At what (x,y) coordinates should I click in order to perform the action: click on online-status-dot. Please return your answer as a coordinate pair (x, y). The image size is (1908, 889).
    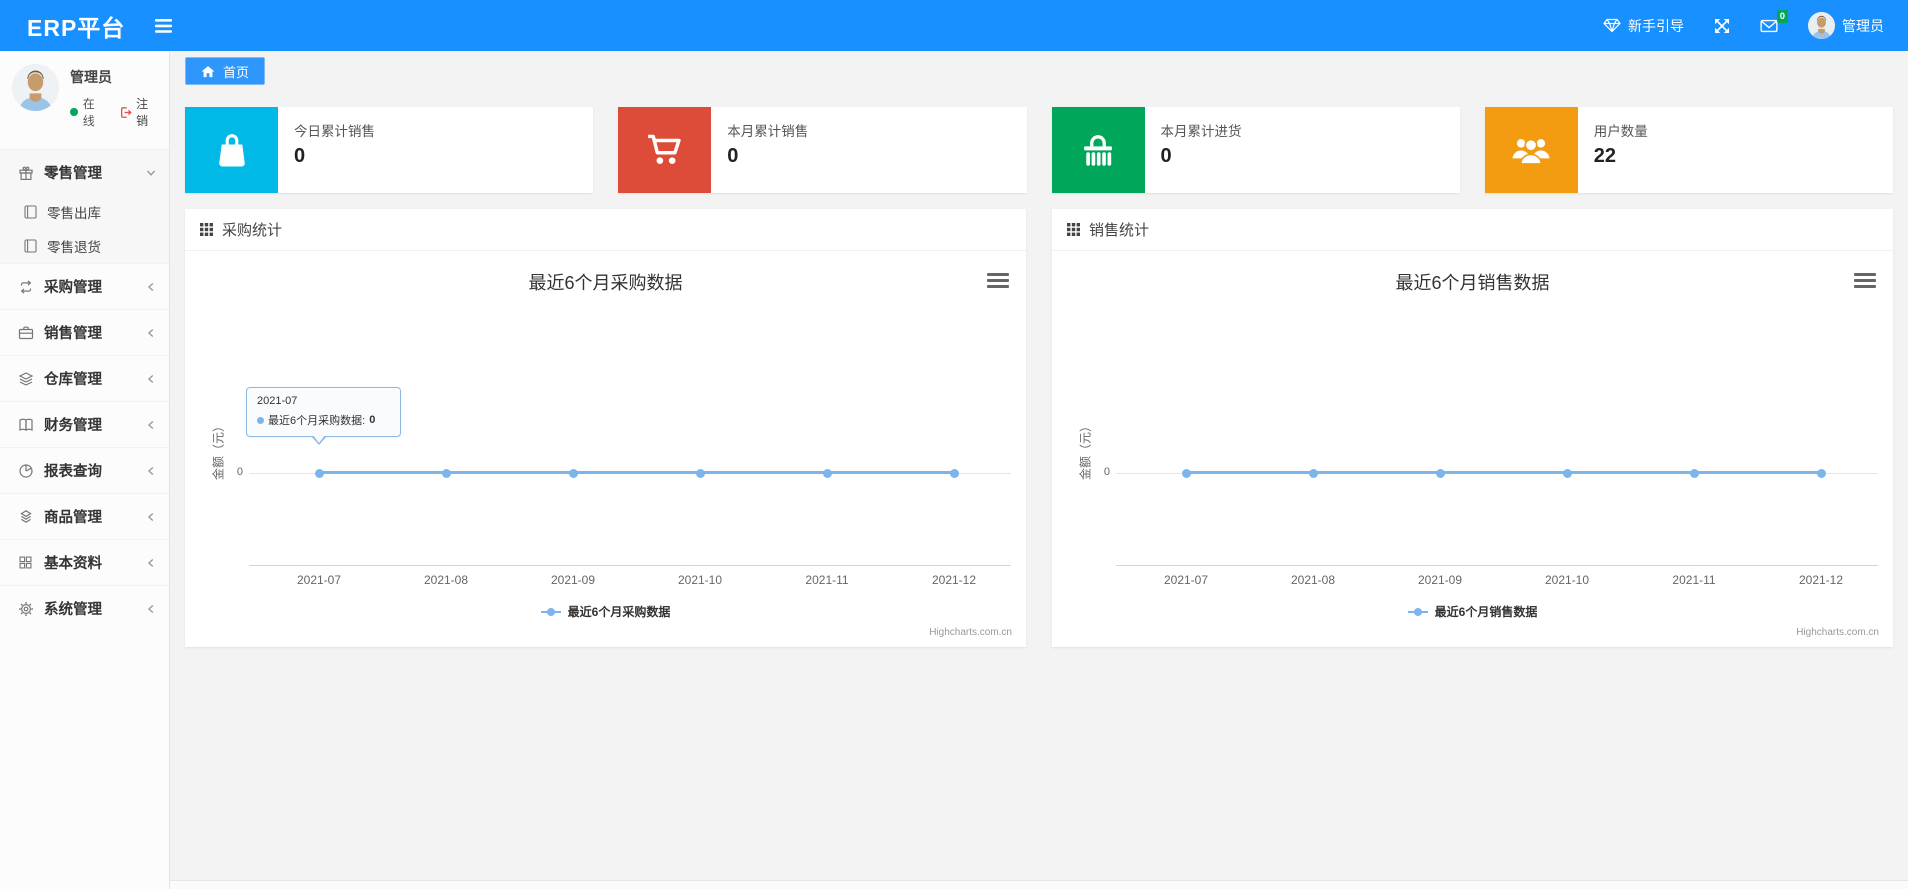
    Looking at the image, I should click on (74, 112).